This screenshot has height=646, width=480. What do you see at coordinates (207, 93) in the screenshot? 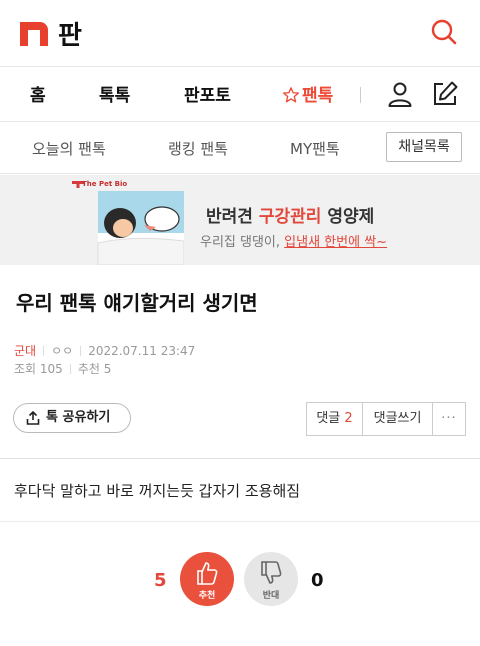
I see `nav-item-panphoto: 판포토` at bounding box center [207, 93].